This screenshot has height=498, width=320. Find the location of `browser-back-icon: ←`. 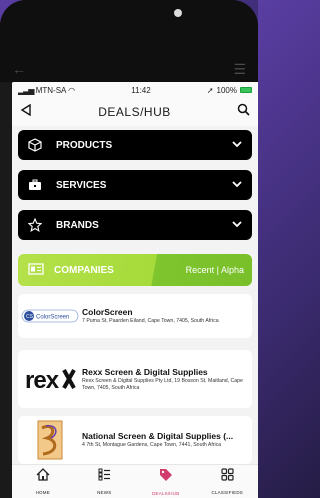

browser-back-icon: ← is located at coordinates (19, 69).